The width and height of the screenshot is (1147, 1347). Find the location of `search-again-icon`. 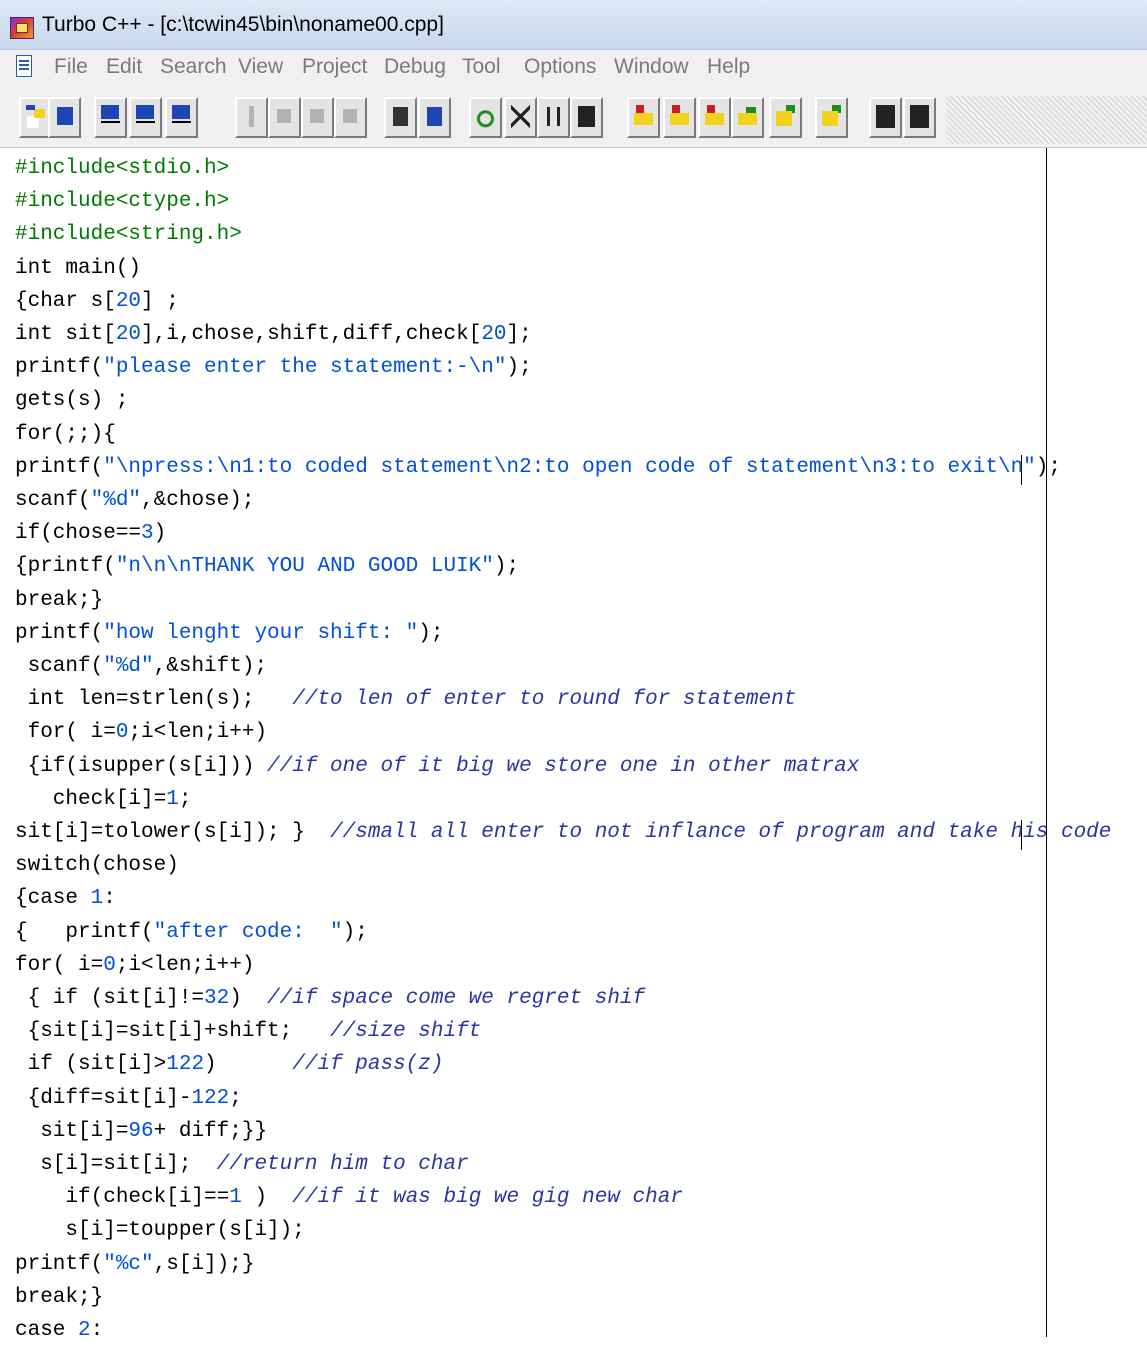

search-again-icon is located at coordinates (714, 116).